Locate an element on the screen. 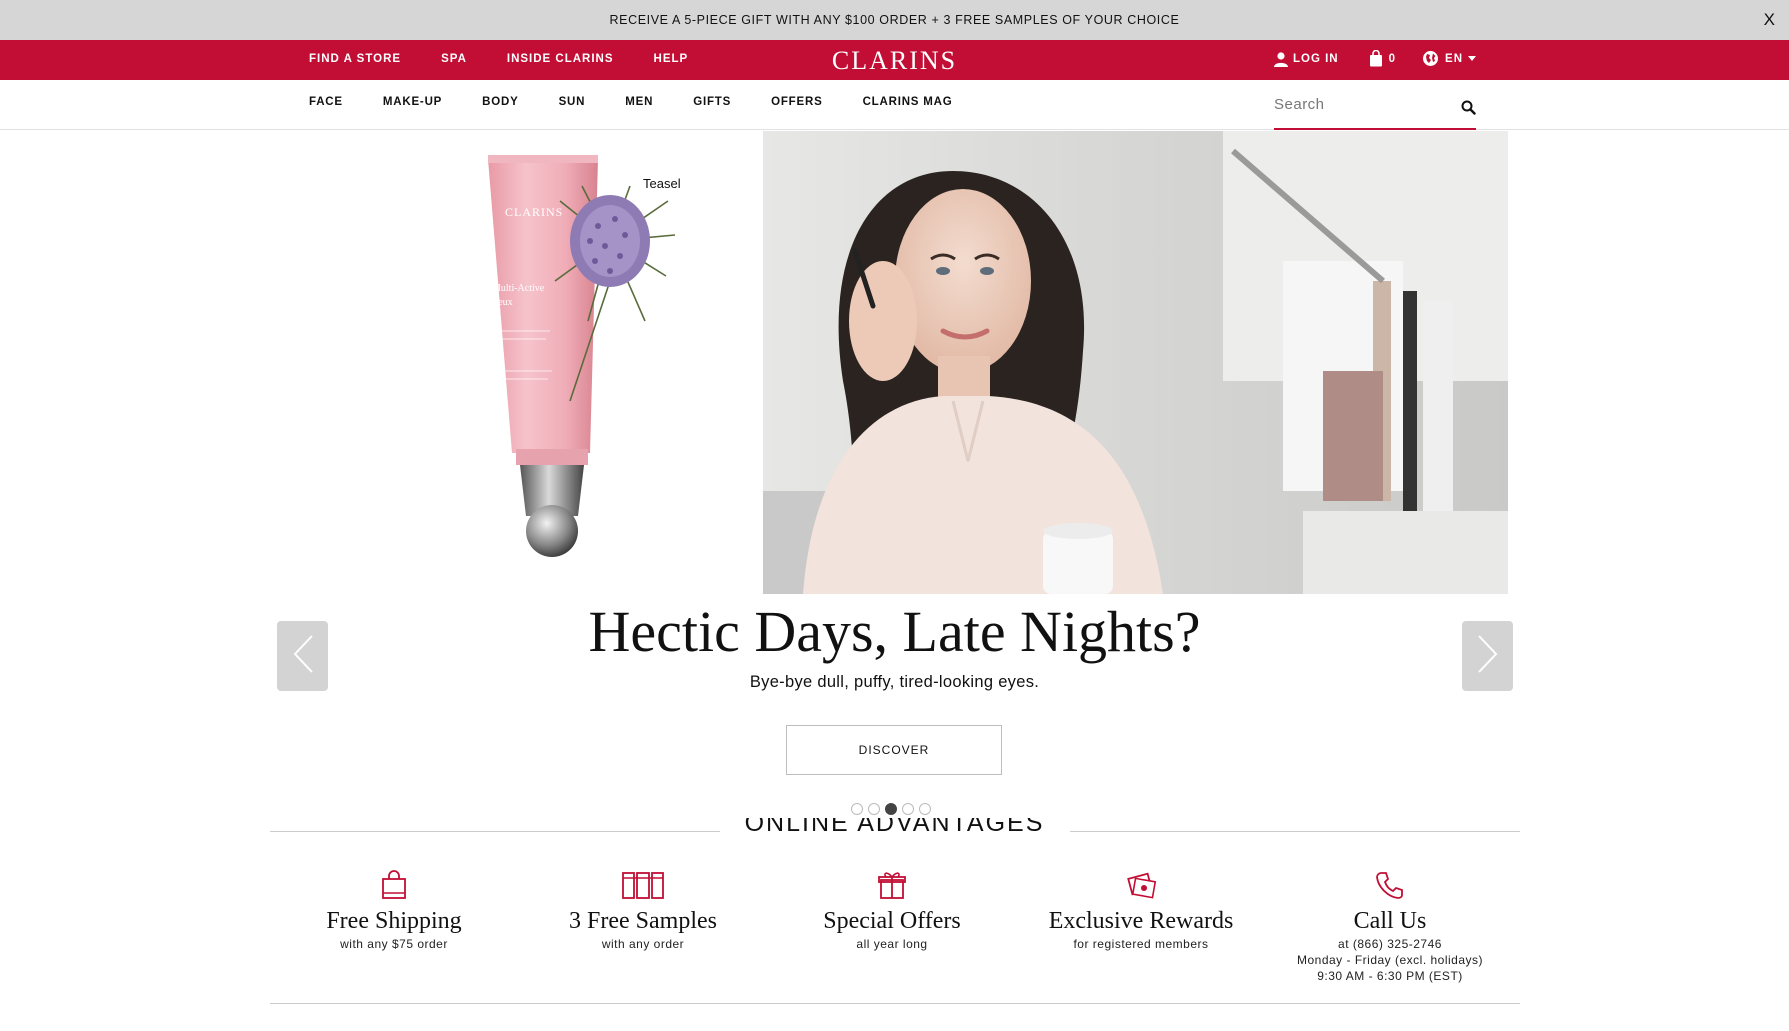 The image size is (1789, 1031). teasel-label: Teasel is located at coordinates (662, 183).